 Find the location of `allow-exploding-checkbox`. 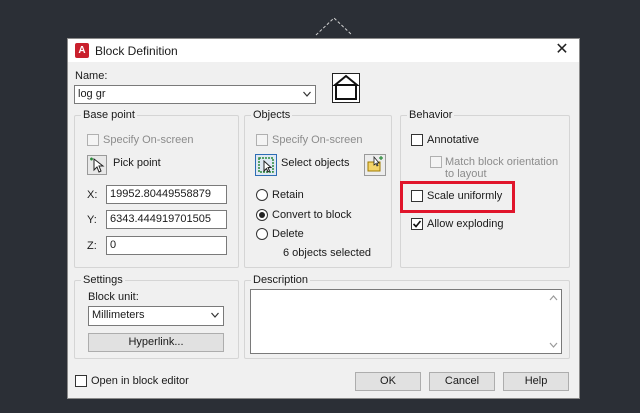

allow-exploding-checkbox is located at coordinates (417, 224).